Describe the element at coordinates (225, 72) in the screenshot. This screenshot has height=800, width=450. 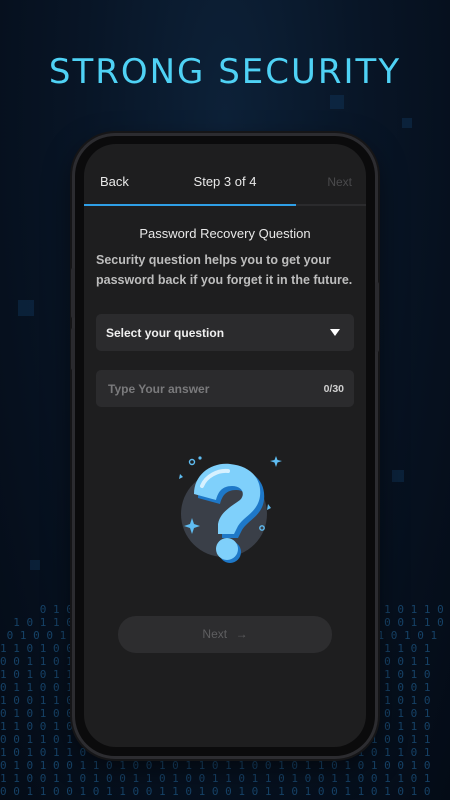
I see `headline: STRONG SECURITY` at that location.